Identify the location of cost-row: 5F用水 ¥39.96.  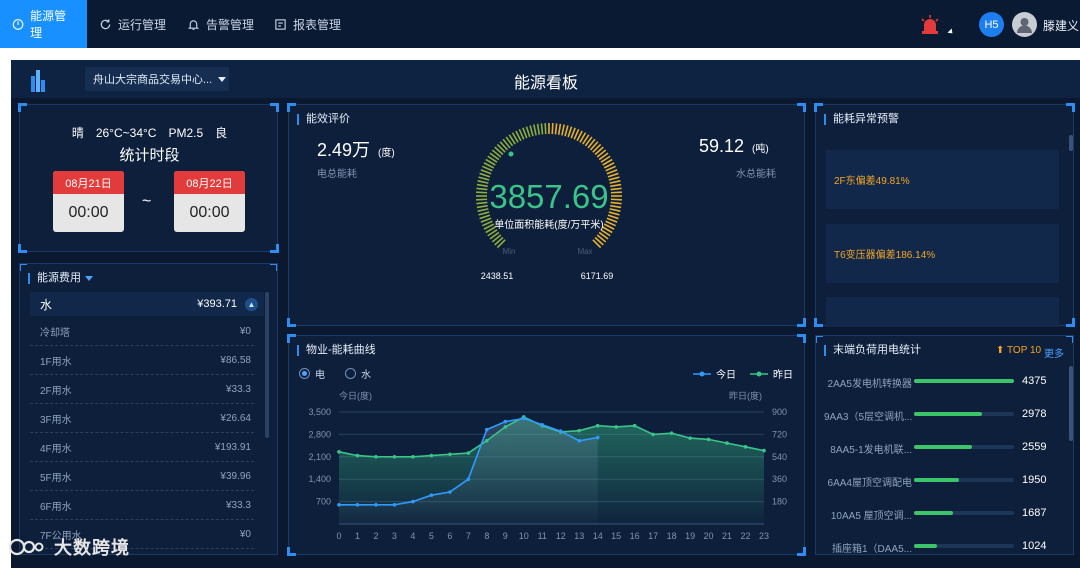
(142, 476).